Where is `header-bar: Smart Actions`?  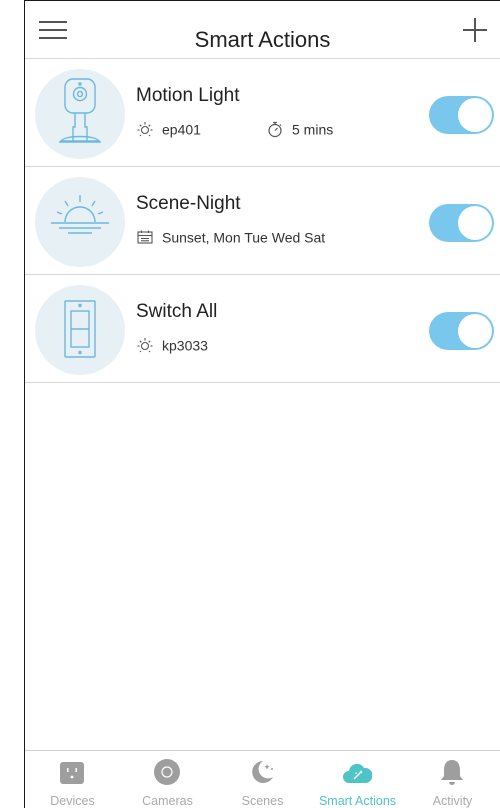 header-bar: Smart Actions is located at coordinates (262, 29).